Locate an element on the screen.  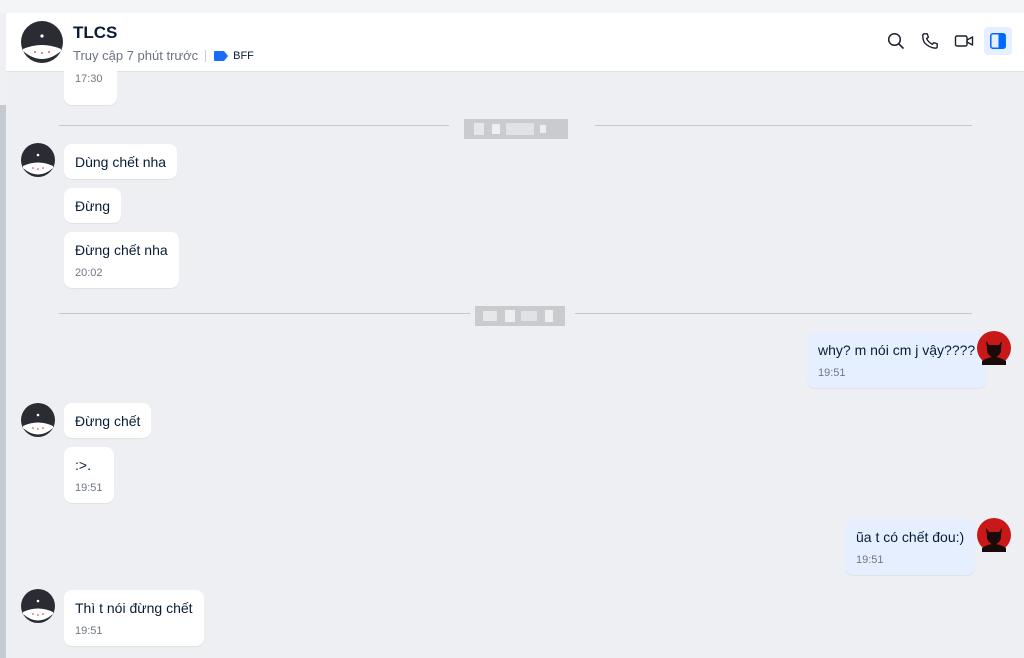
message-bubble: Đừng chết nha 20:02 is located at coordinates (121, 260).